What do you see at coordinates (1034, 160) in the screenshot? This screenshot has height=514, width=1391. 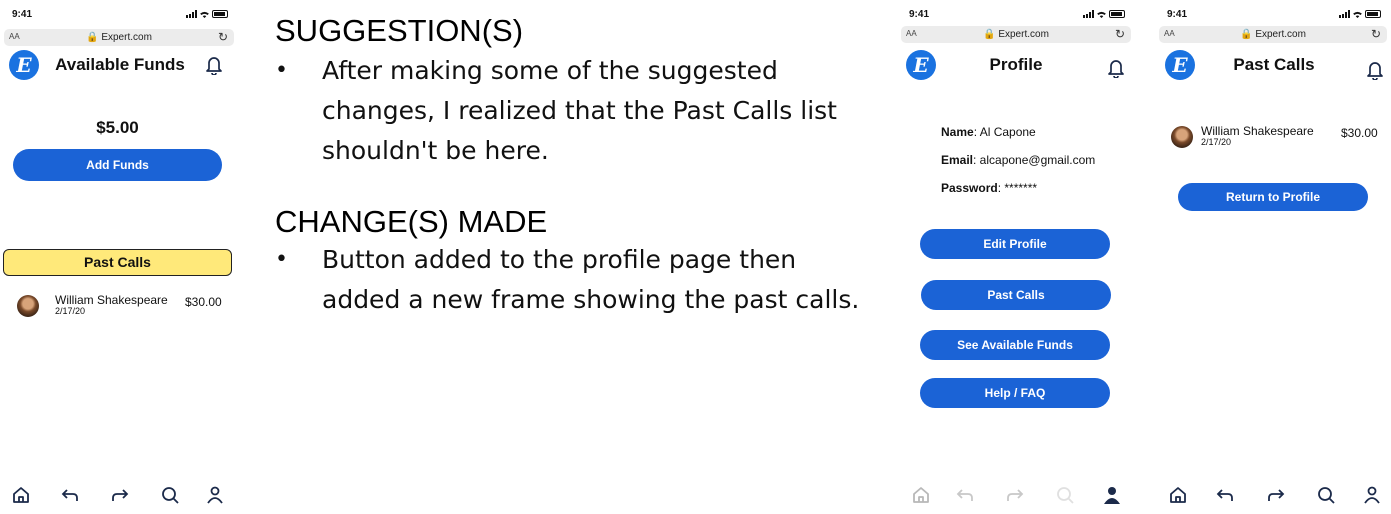 I see `email-value: : alcapone@gmail.com` at bounding box center [1034, 160].